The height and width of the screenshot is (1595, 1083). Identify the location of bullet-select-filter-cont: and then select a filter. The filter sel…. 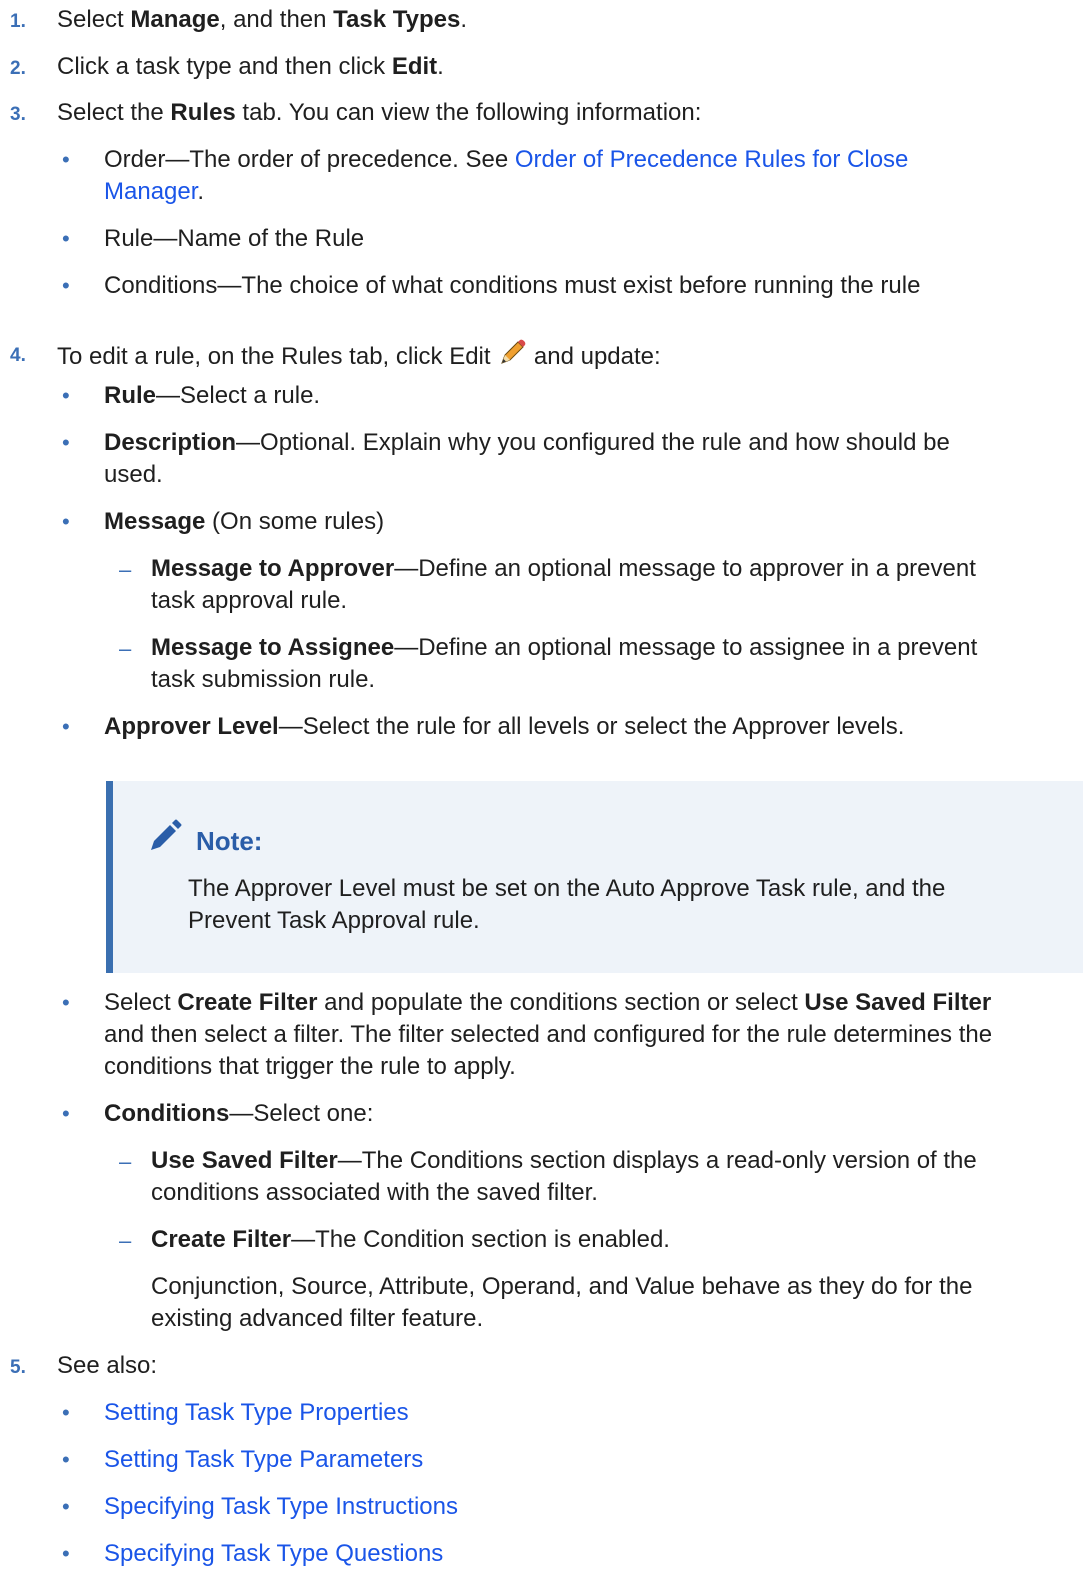
(548, 1034).